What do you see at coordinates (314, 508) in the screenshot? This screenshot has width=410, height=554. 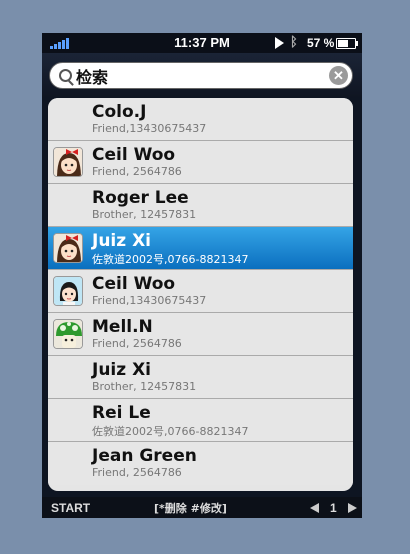 I see `prev-page-icon` at bounding box center [314, 508].